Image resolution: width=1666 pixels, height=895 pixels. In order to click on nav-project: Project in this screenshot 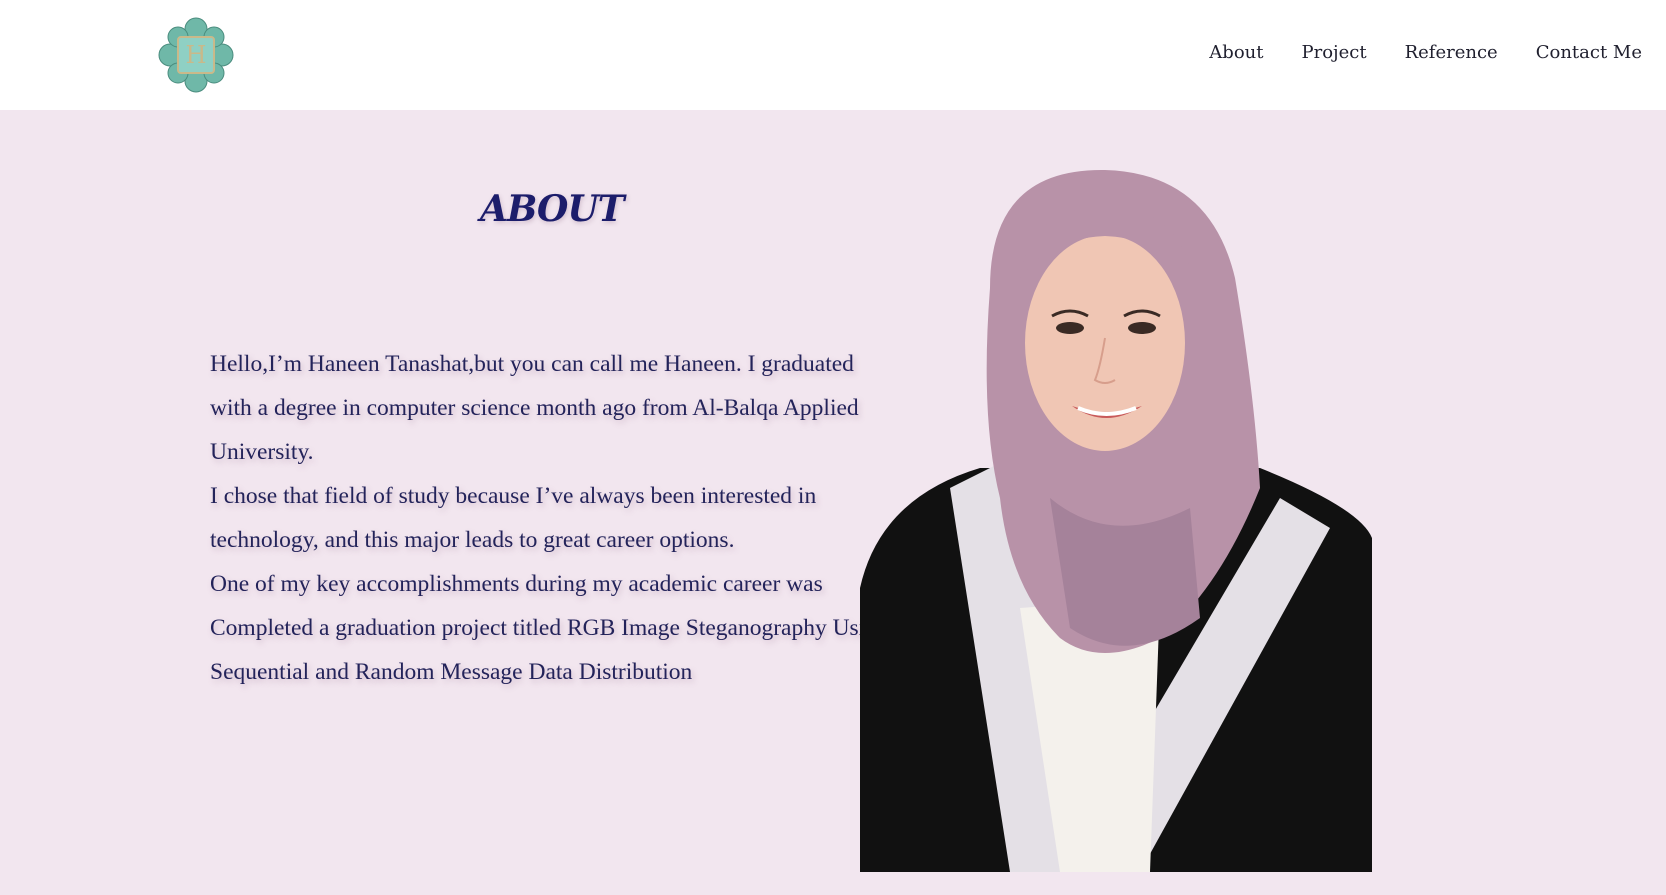, I will do `click(1333, 52)`.